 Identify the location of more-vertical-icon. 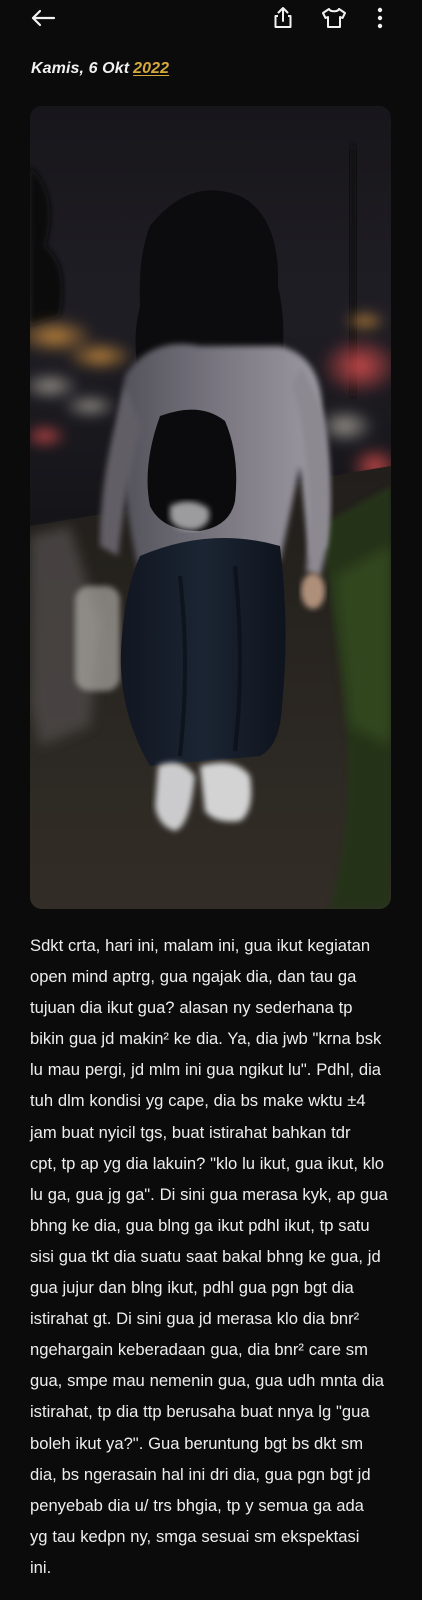
(380, 18).